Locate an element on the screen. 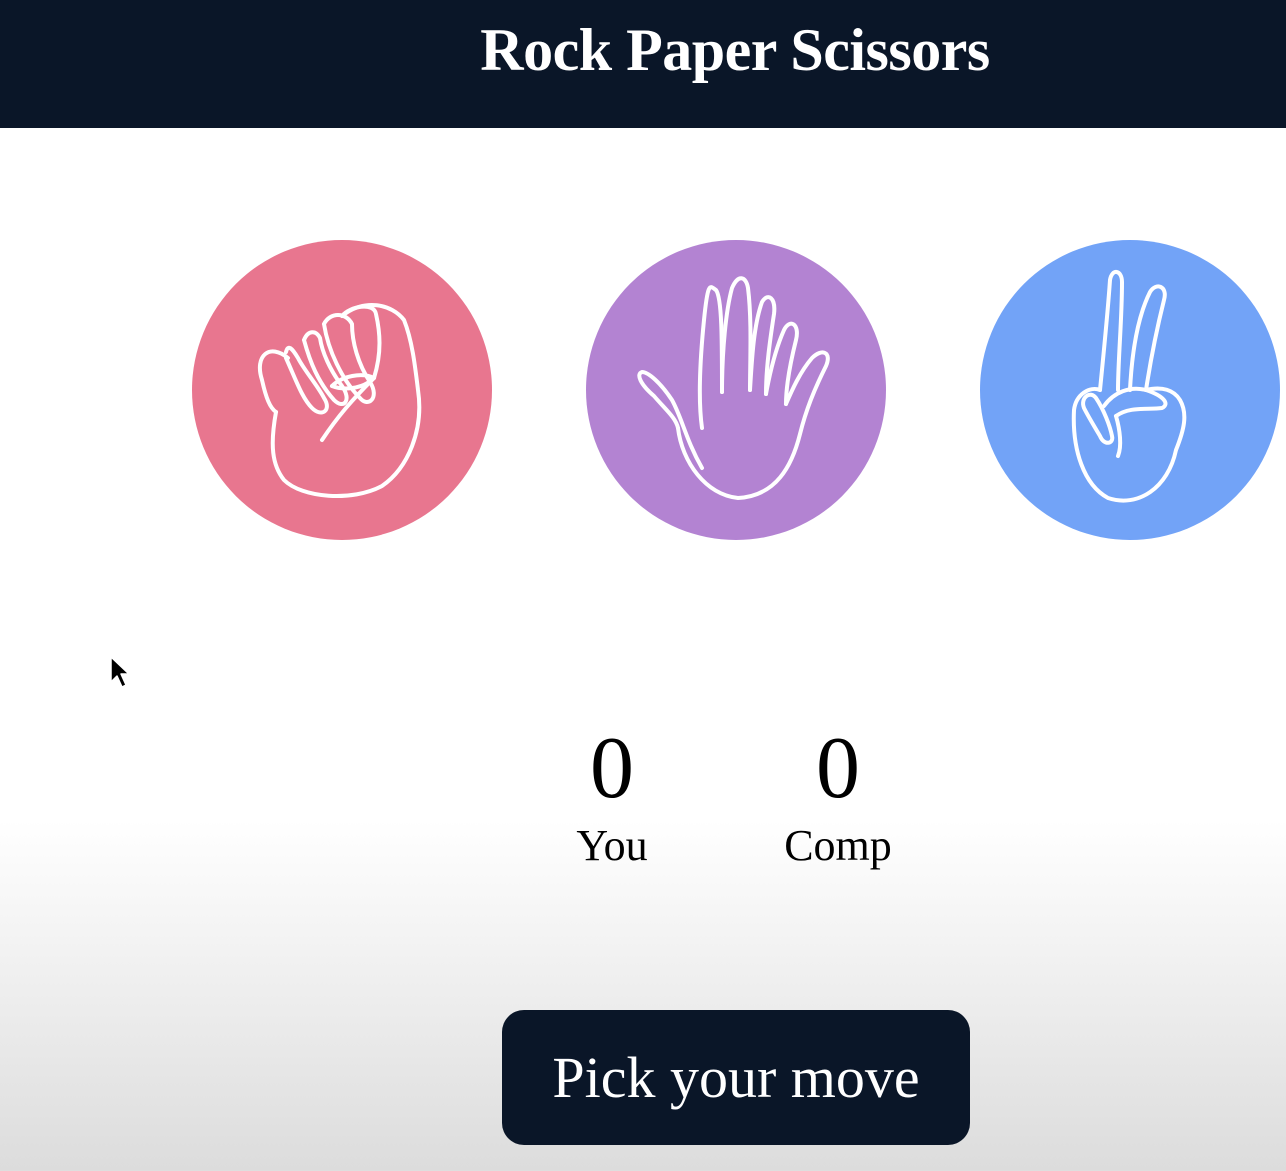 Image resolution: width=1286 pixels, height=1171 pixels. peace-hand-icon is located at coordinates (1129, 386).